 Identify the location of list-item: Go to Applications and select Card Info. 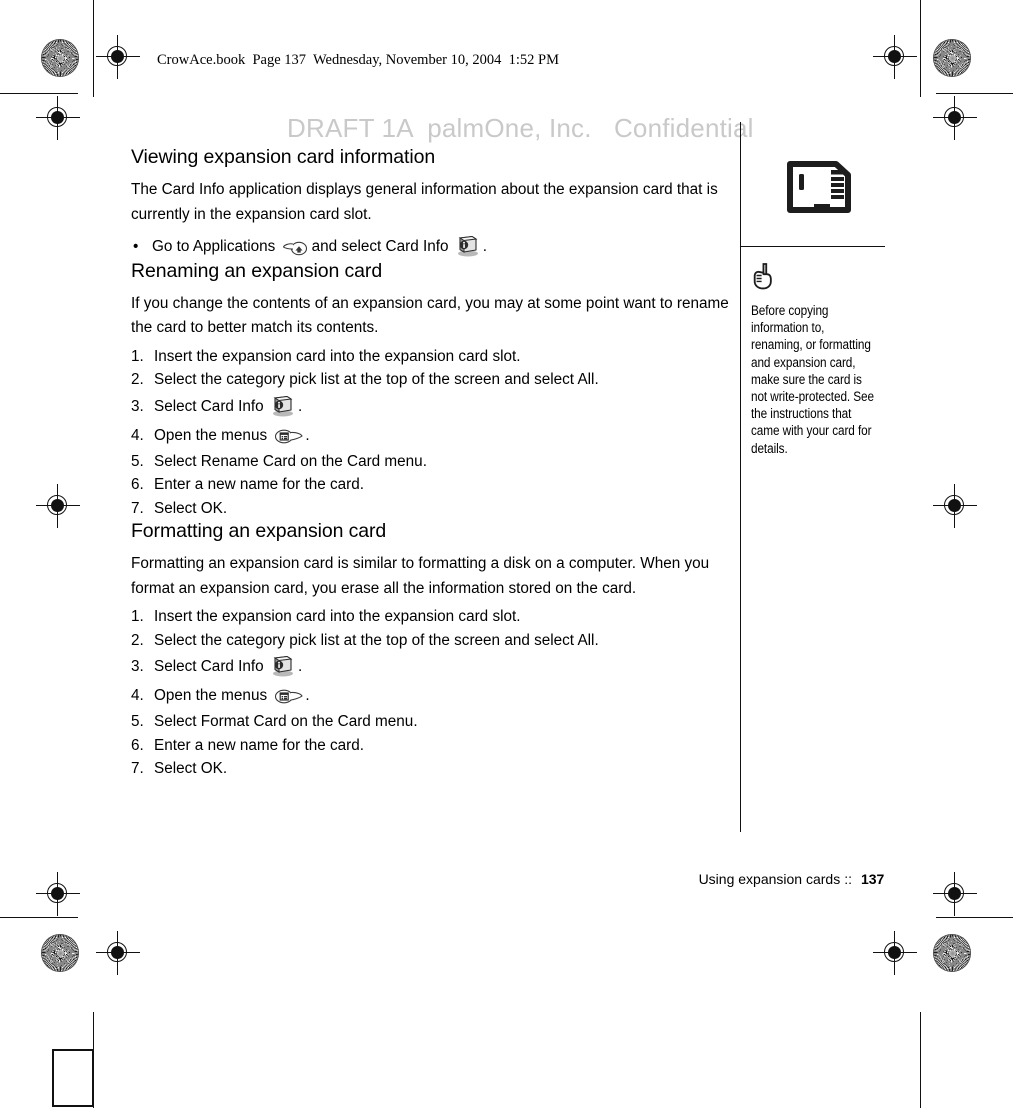
(431, 247).